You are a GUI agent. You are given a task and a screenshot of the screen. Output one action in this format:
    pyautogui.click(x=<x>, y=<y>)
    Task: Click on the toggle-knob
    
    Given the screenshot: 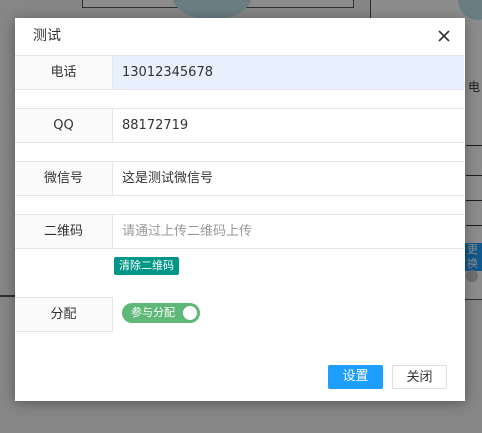 What is the action you would take?
    pyautogui.click(x=190, y=313)
    